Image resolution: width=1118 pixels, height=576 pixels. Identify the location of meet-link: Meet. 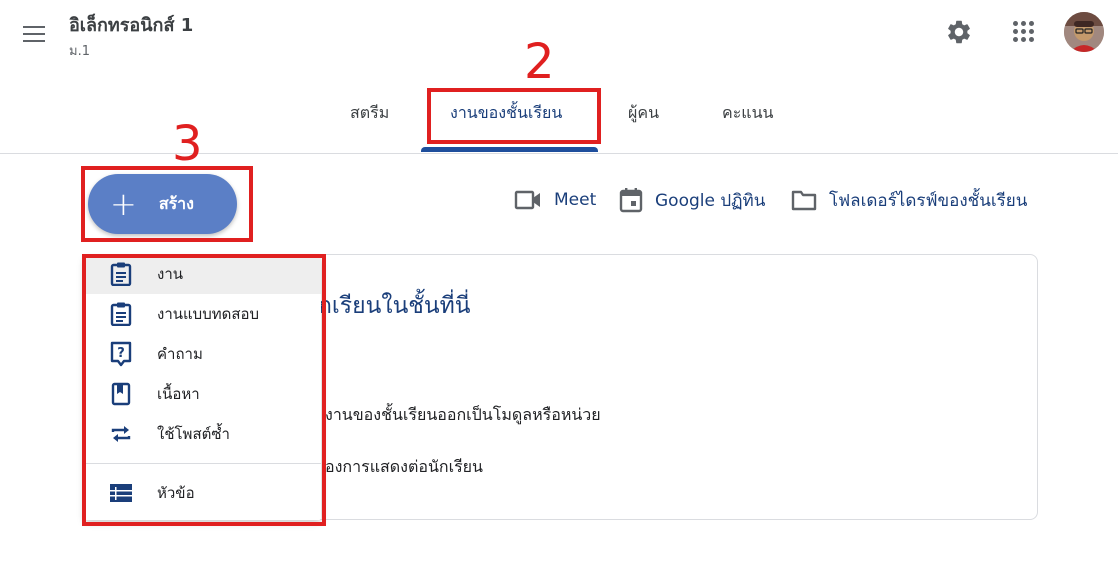
(555, 200).